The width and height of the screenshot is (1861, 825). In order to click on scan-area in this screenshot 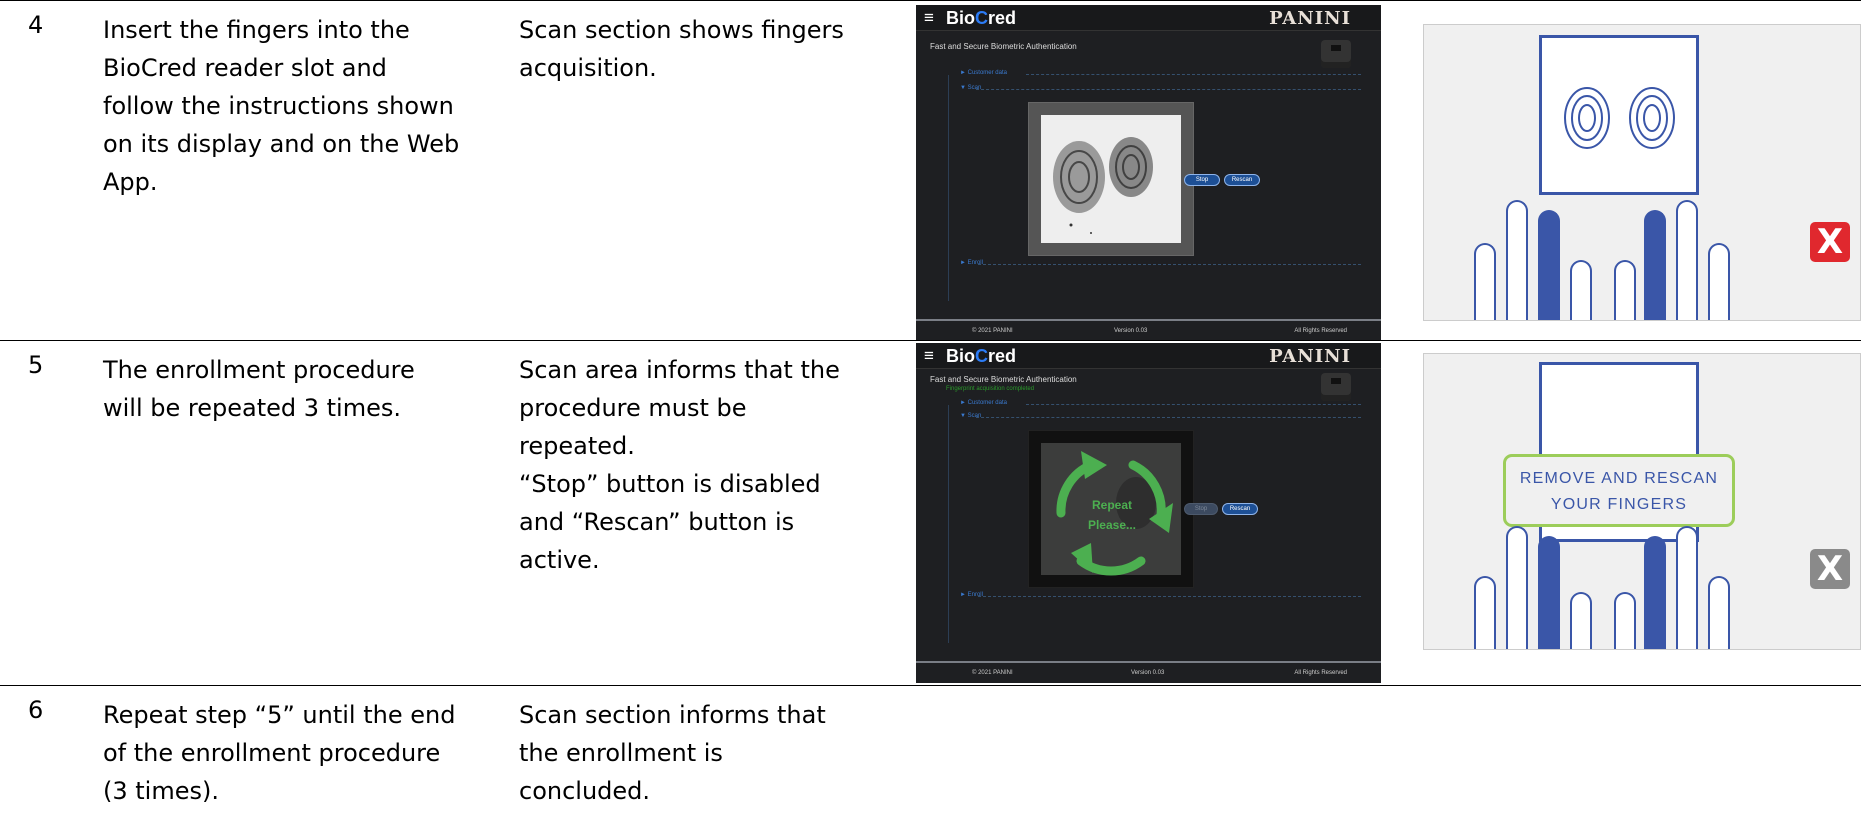, I will do `click(1619, 115)`.